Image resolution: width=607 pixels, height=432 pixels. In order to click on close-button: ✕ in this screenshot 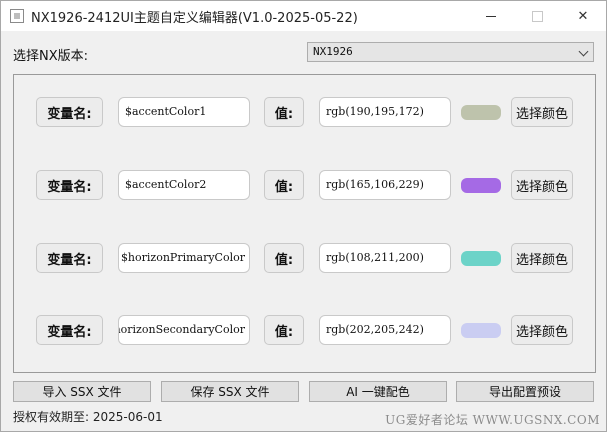, I will do `click(583, 16)`.